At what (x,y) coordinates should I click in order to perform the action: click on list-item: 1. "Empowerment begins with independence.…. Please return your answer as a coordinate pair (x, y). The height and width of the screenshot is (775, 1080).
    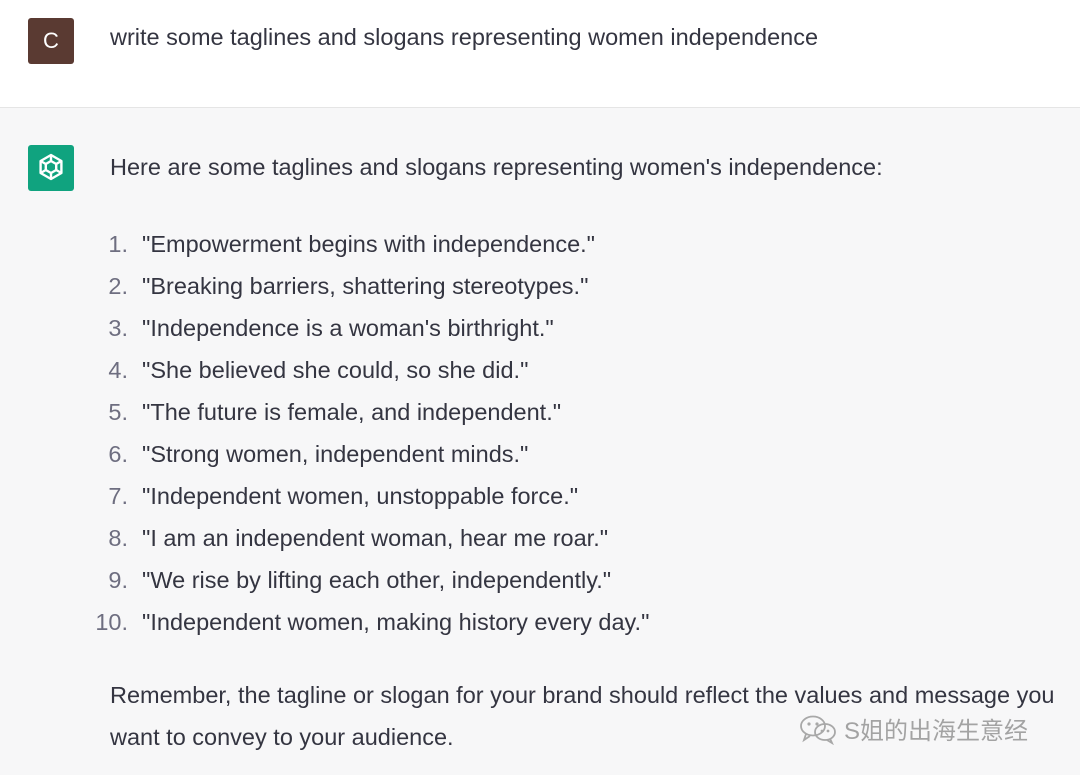
    Looking at the image, I should click on (364, 244).